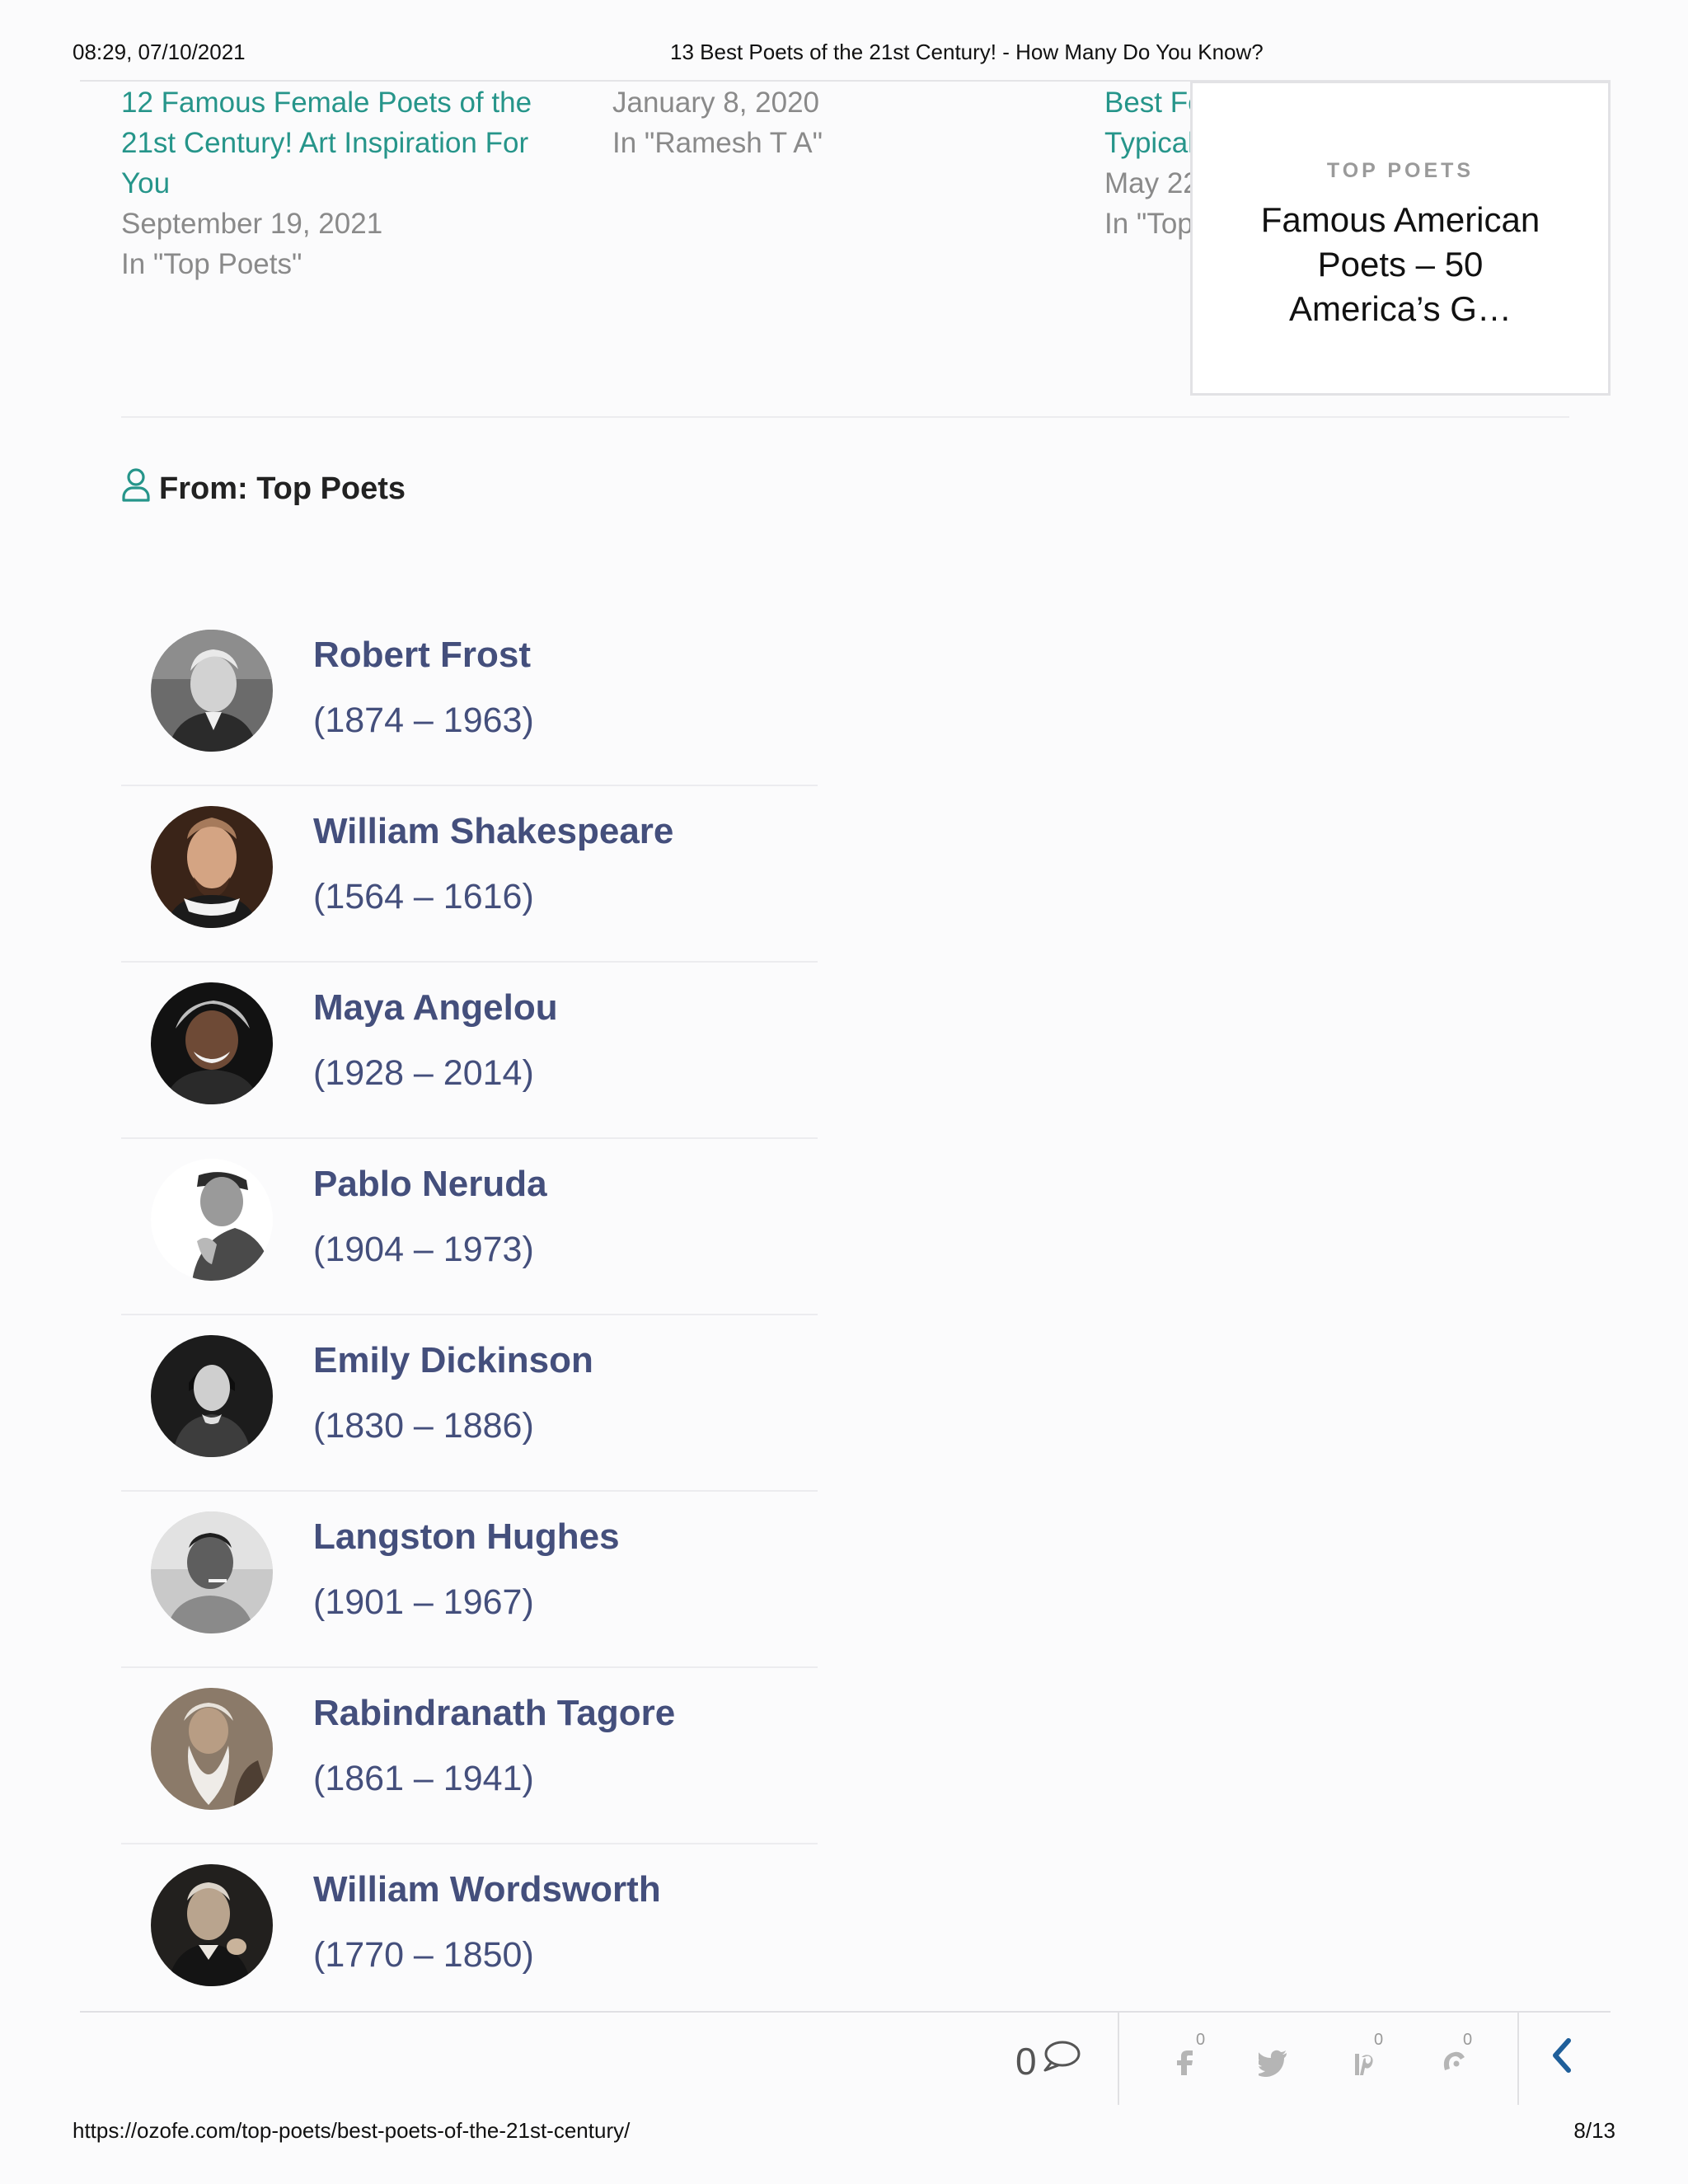 The width and height of the screenshot is (1688, 2184). What do you see at coordinates (469, 1580) in the screenshot?
I see `list-item: Langston Hughes (1901 – 1967)` at bounding box center [469, 1580].